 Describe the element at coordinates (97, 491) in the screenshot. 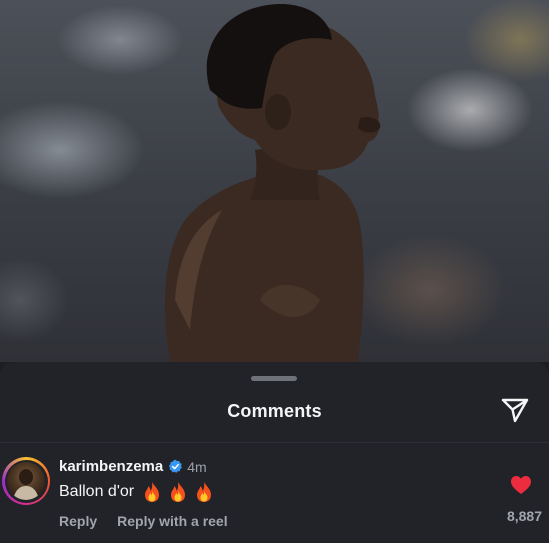

I see `comment-text: Ballon d'or` at that location.